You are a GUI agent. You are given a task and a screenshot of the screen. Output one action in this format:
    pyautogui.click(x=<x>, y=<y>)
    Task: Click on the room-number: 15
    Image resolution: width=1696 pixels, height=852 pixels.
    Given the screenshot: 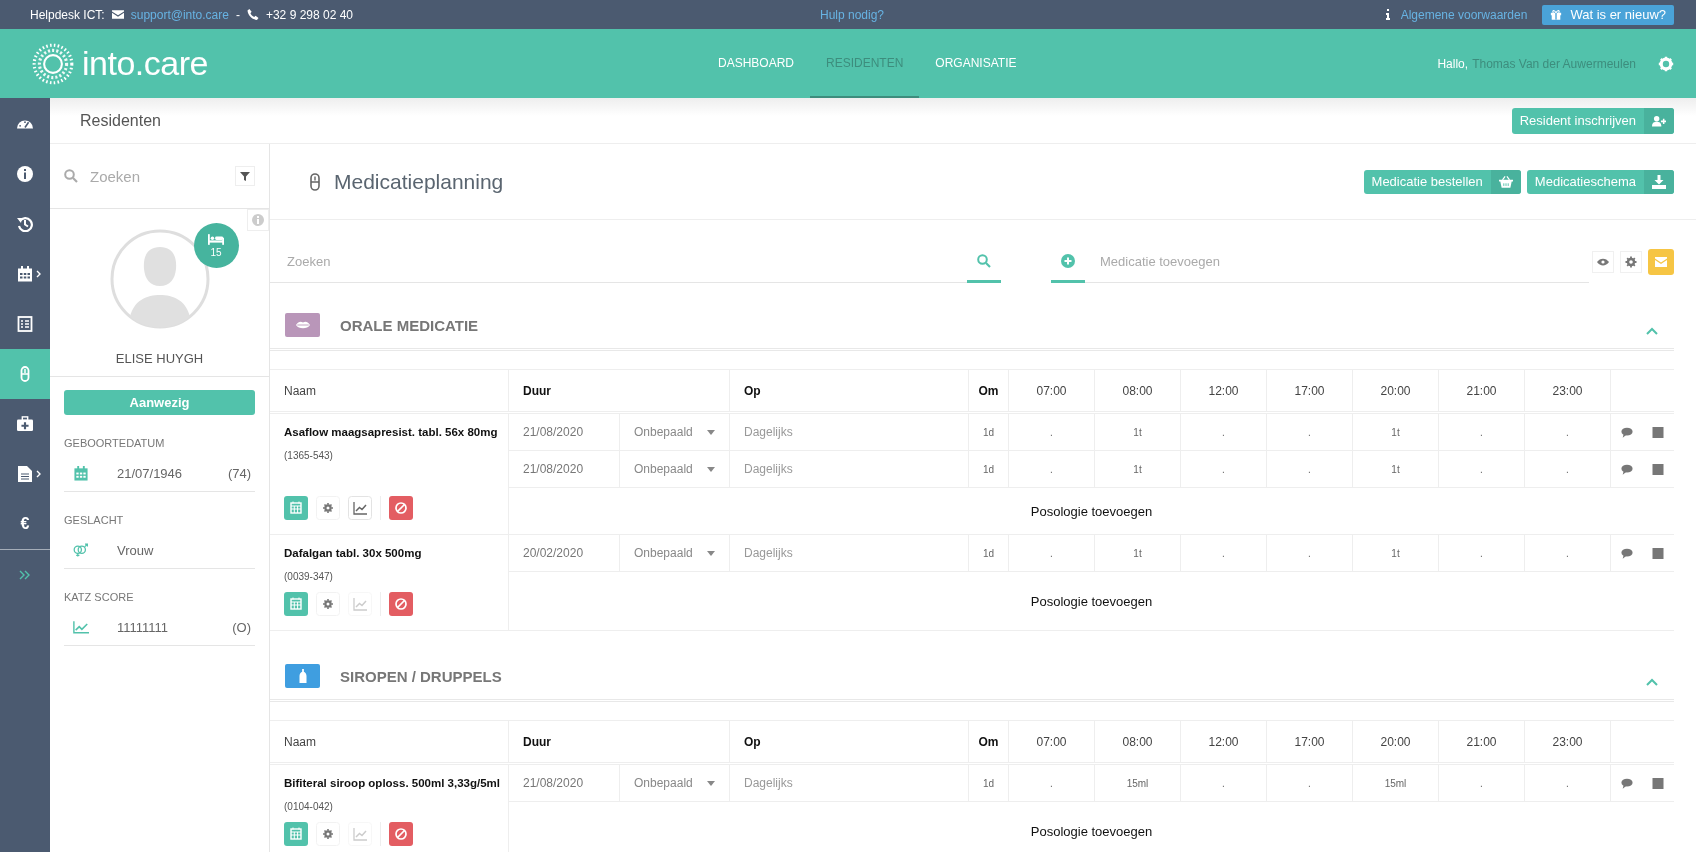 What is the action you would take?
    pyautogui.click(x=216, y=252)
    